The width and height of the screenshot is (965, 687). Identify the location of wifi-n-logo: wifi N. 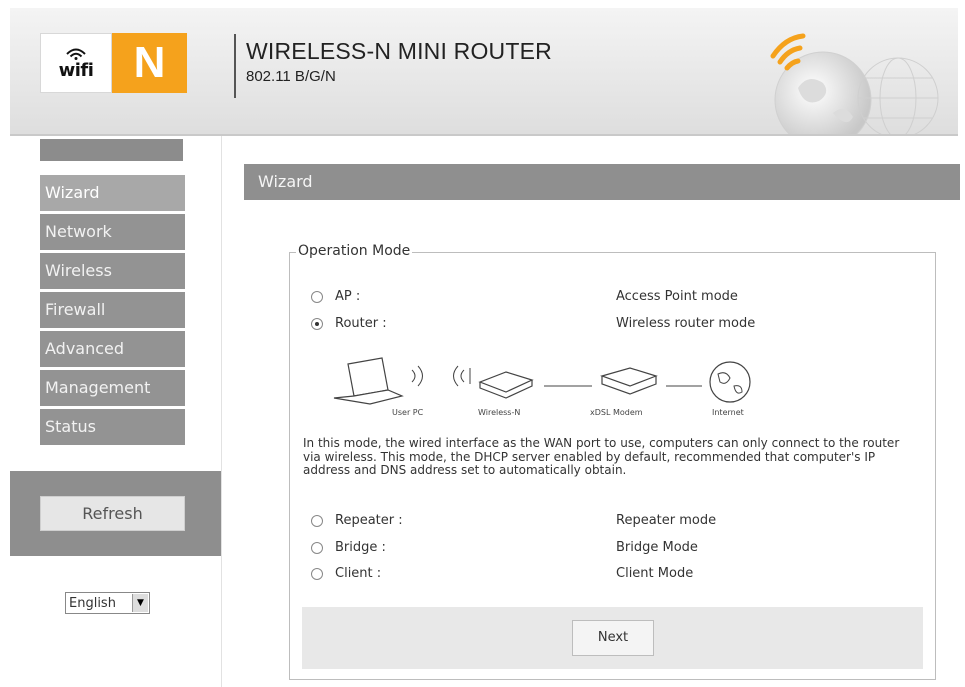
(113, 63).